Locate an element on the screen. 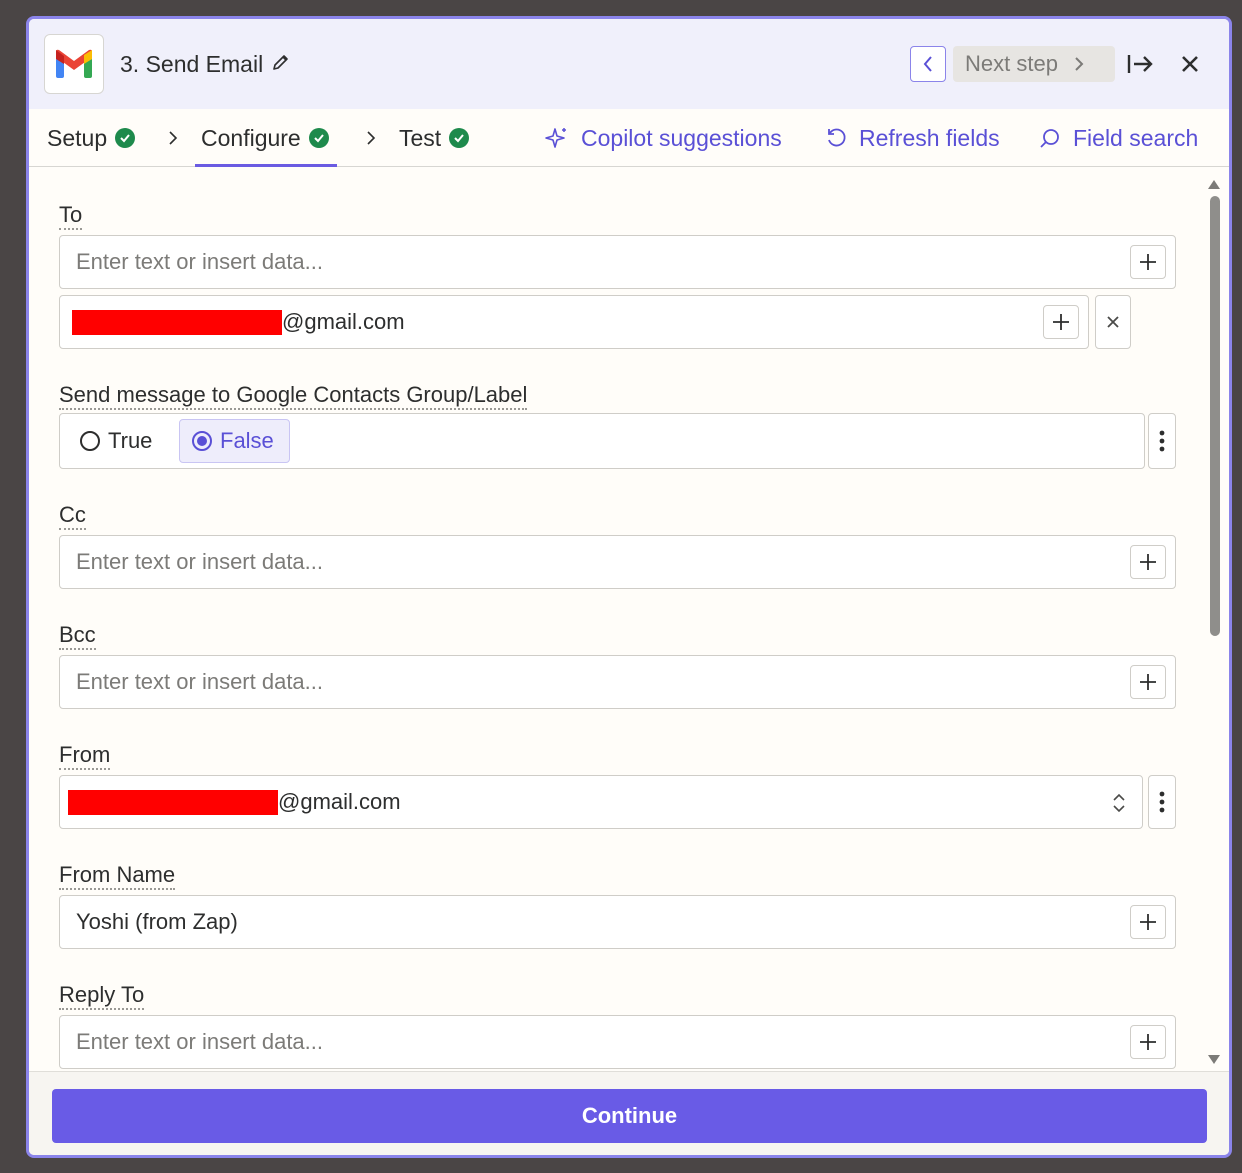  chevron-left-icon is located at coordinates (927, 64).